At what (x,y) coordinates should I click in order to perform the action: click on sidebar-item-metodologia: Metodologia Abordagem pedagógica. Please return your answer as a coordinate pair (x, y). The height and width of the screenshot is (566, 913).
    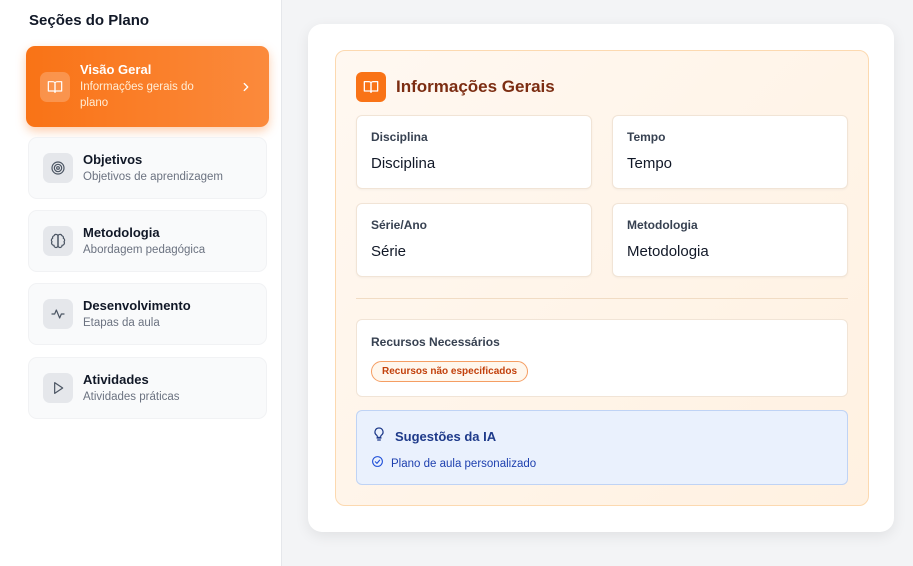
    Looking at the image, I should click on (147, 241).